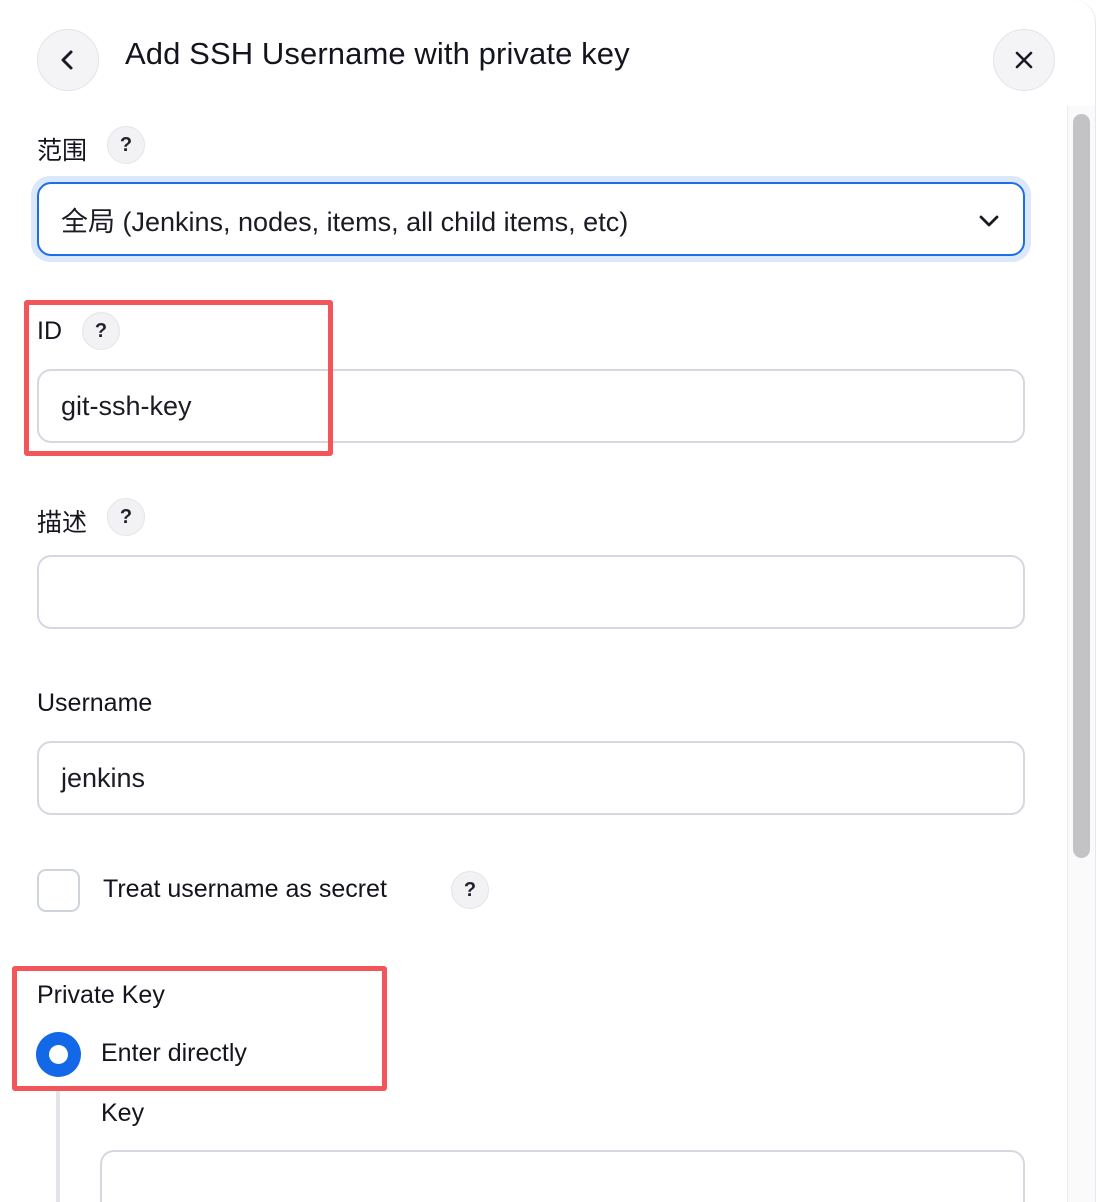 This screenshot has height=1202, width=1096. I want to click on username-input: jenkins, so click(531, 778).